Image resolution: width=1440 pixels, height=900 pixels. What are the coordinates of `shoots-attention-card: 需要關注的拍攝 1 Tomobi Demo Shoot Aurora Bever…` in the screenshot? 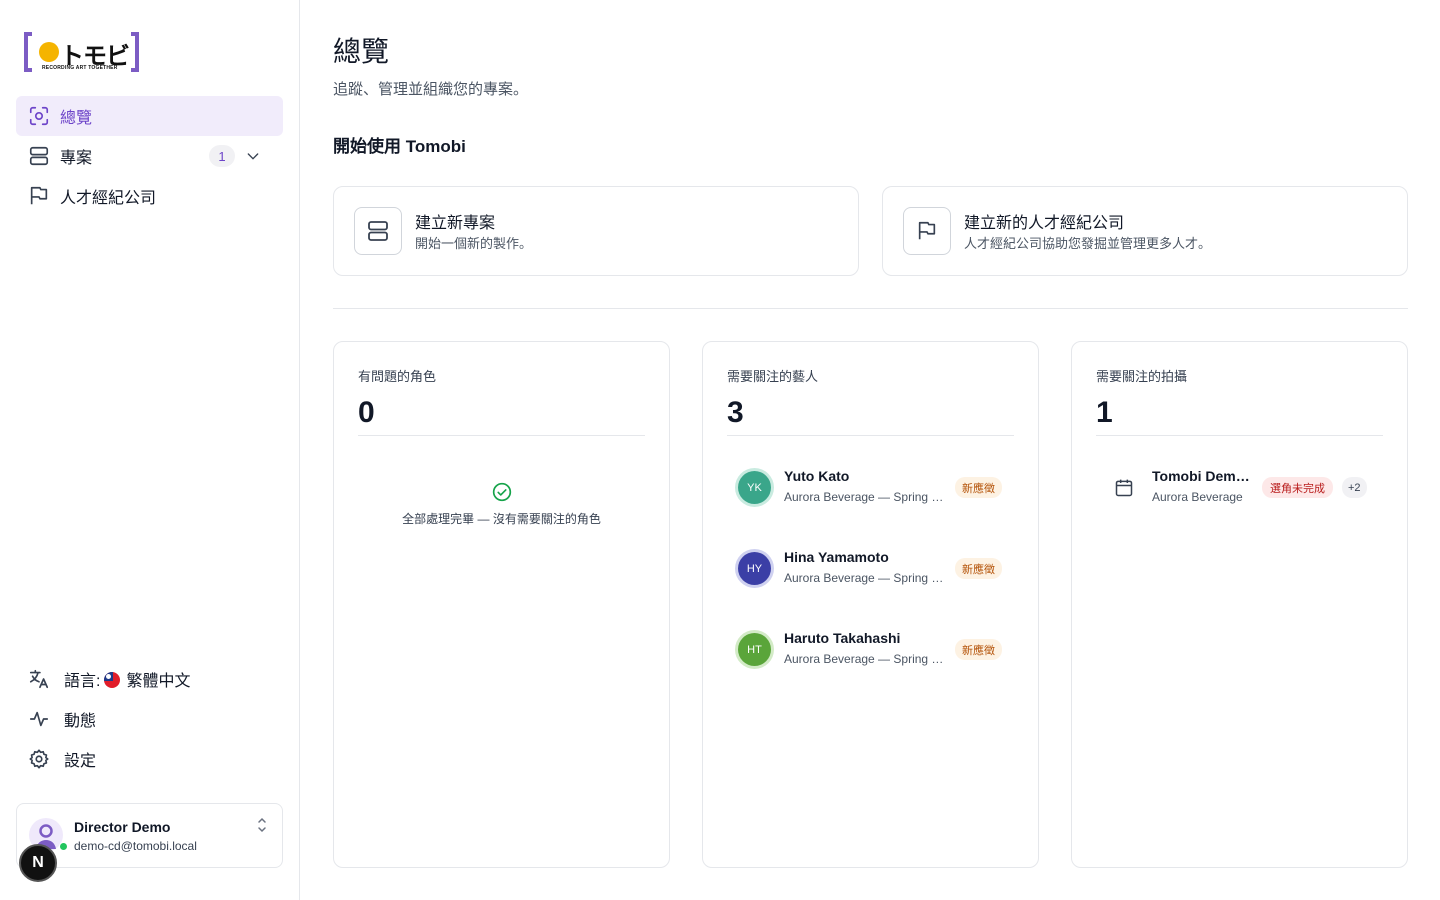 It's located at (1239, 604).